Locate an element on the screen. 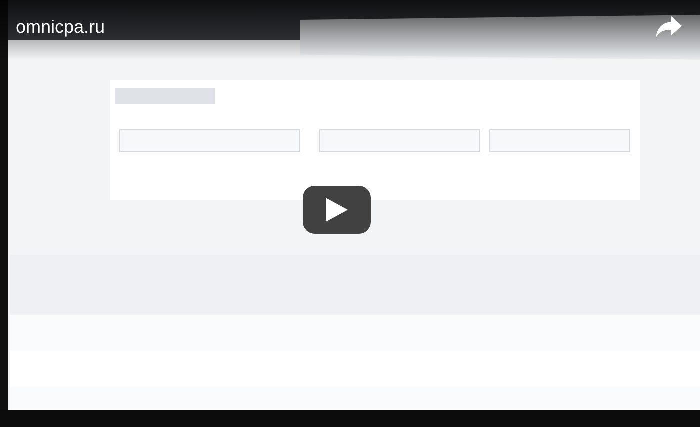  play-icon is located at coordinates (337, 210).